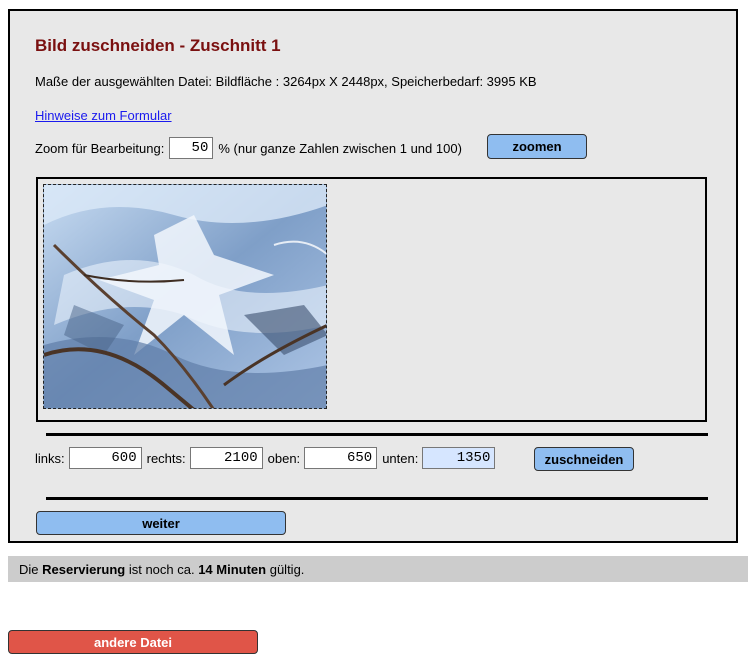 The image size is (756, 666). What do you see at coordinates (84, 569) in the screenshot?
I see `status-reservation: Reservierung` at bounding box center [84, 569].